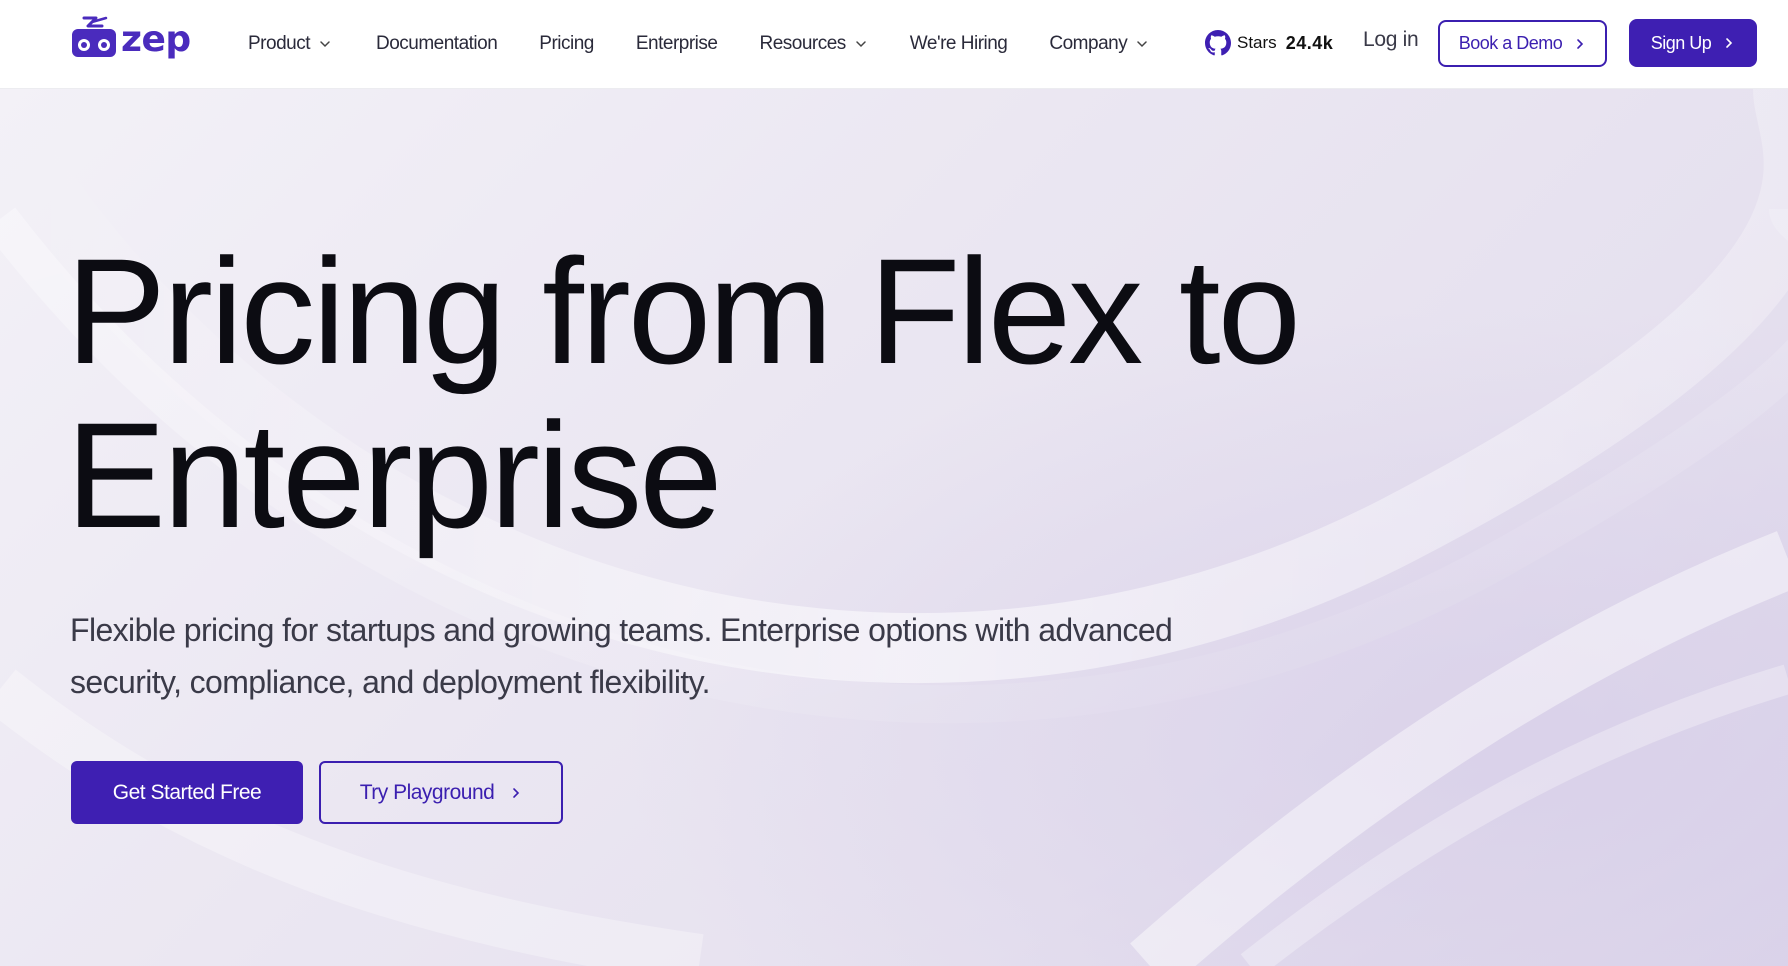 The width and height of the screenshot is (1788, 966). I want to click on logo: zep, so click(130, 38).